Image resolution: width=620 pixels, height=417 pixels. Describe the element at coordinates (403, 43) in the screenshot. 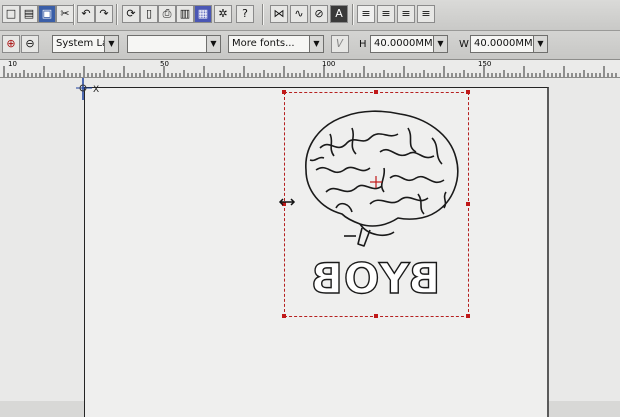

I see `height-value: 40.0000MM` at that location.